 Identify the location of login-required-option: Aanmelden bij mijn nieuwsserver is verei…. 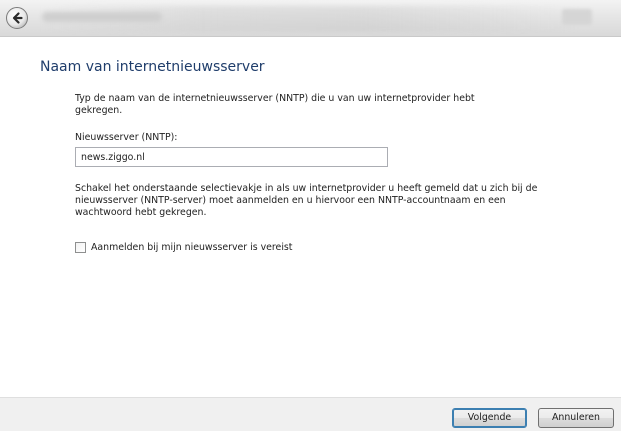
(183, 247).